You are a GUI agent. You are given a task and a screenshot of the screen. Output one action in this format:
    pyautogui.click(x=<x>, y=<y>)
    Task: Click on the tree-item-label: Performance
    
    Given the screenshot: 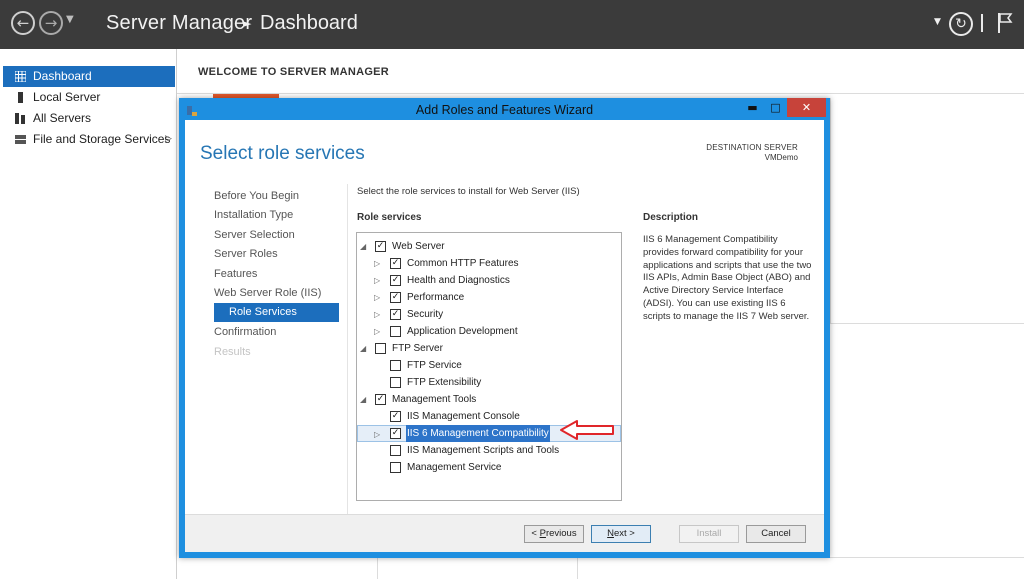 What is the action you would take?
    pyautogui.click(x=436, y=297)
    